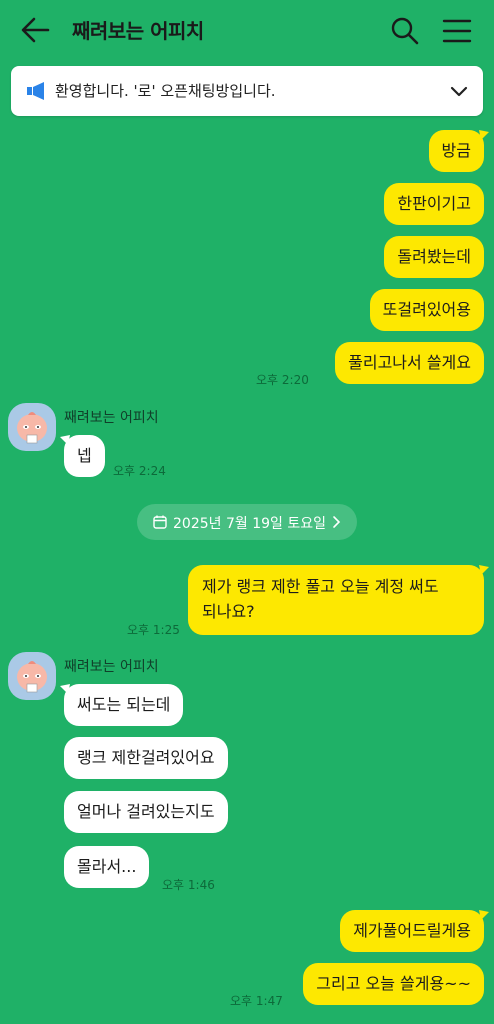  Describe the element at coordinates (228, 611) in the screenshot. I see `message-line: 되나요?` at that location.